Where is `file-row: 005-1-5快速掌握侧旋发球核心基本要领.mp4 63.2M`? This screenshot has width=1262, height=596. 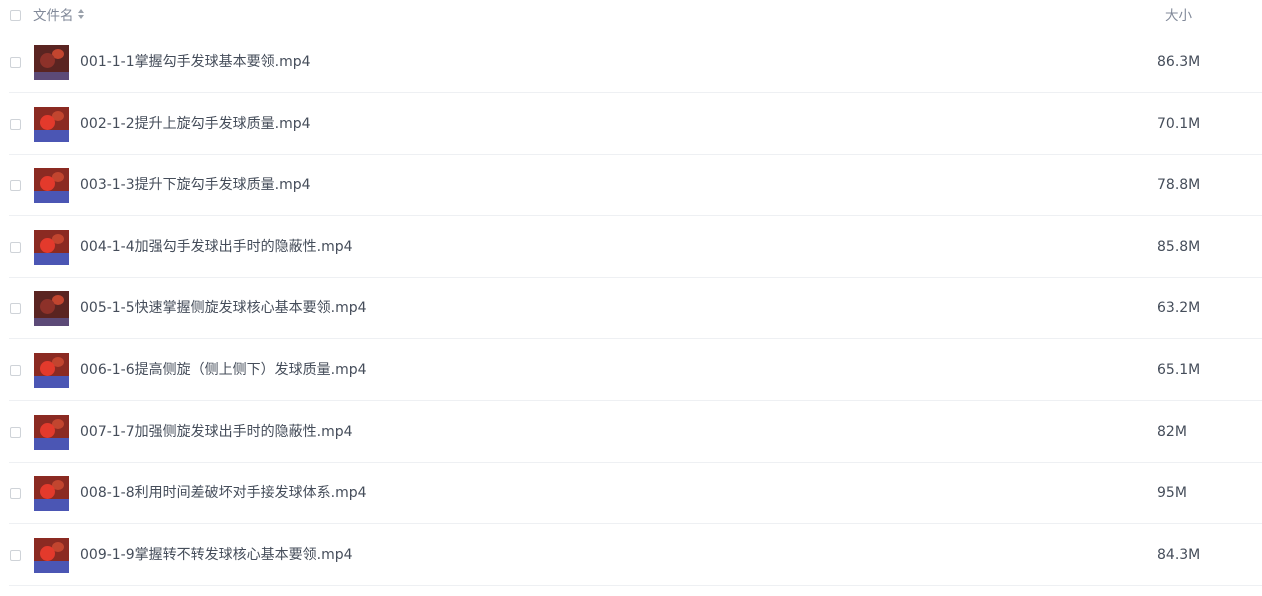
file-row: 005-1-5快速掌握侧旋发球核心基本要领.mp4 63.2M is located at coordinates (631, 308).